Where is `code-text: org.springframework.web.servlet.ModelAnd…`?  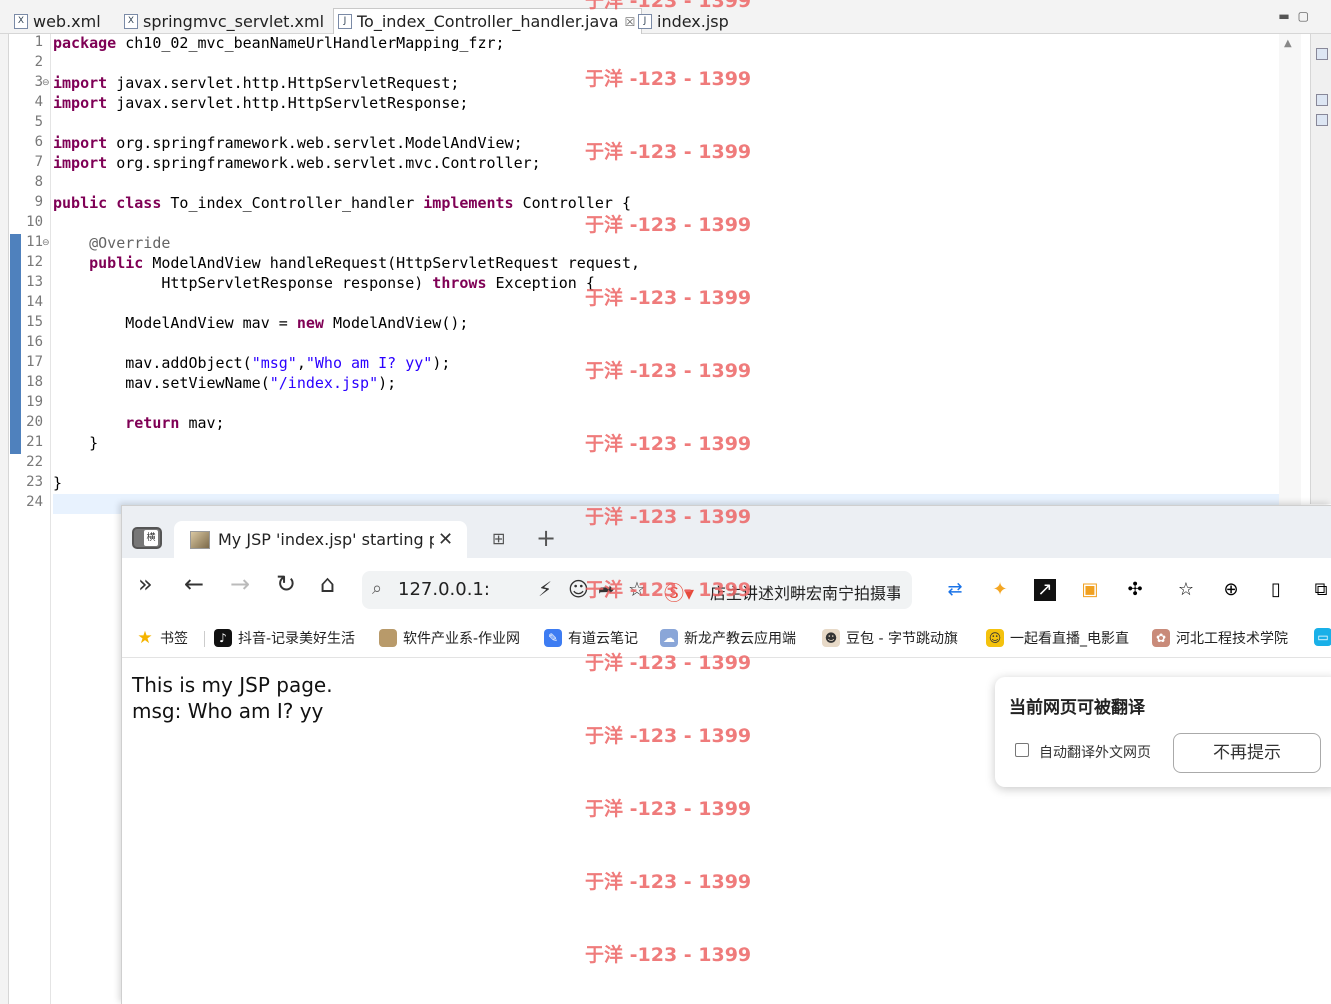 code-text: org.springframework.web.servlet.ModelAnd… is located at coordinates (315, 143).